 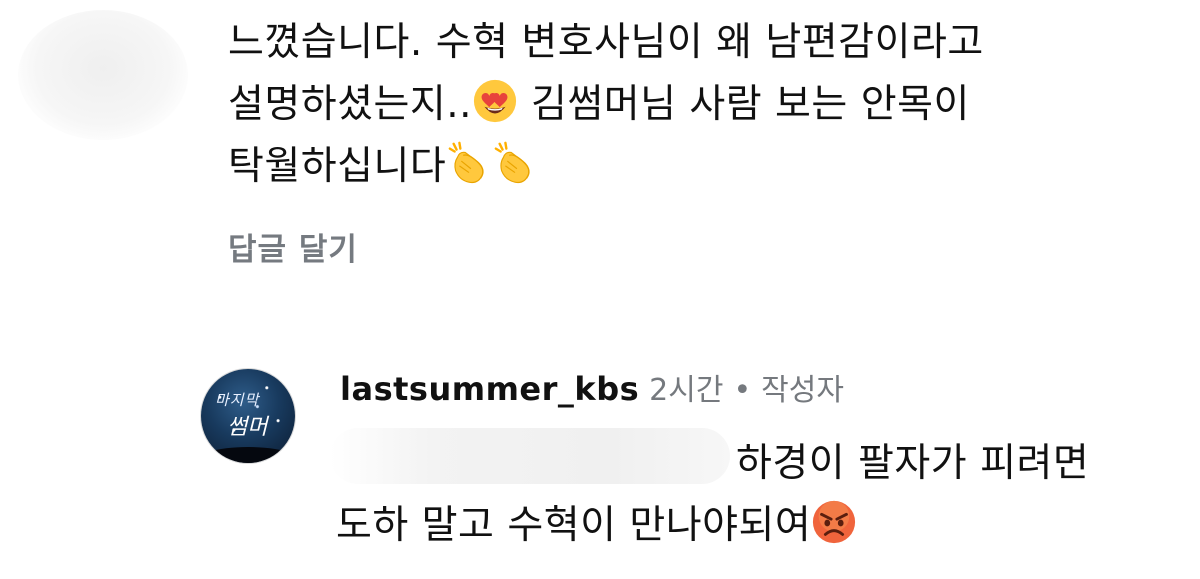 I want to click on reply-text-line-2: 도하 말고 수혁이 만나야되여, so click(x=596, y=522).